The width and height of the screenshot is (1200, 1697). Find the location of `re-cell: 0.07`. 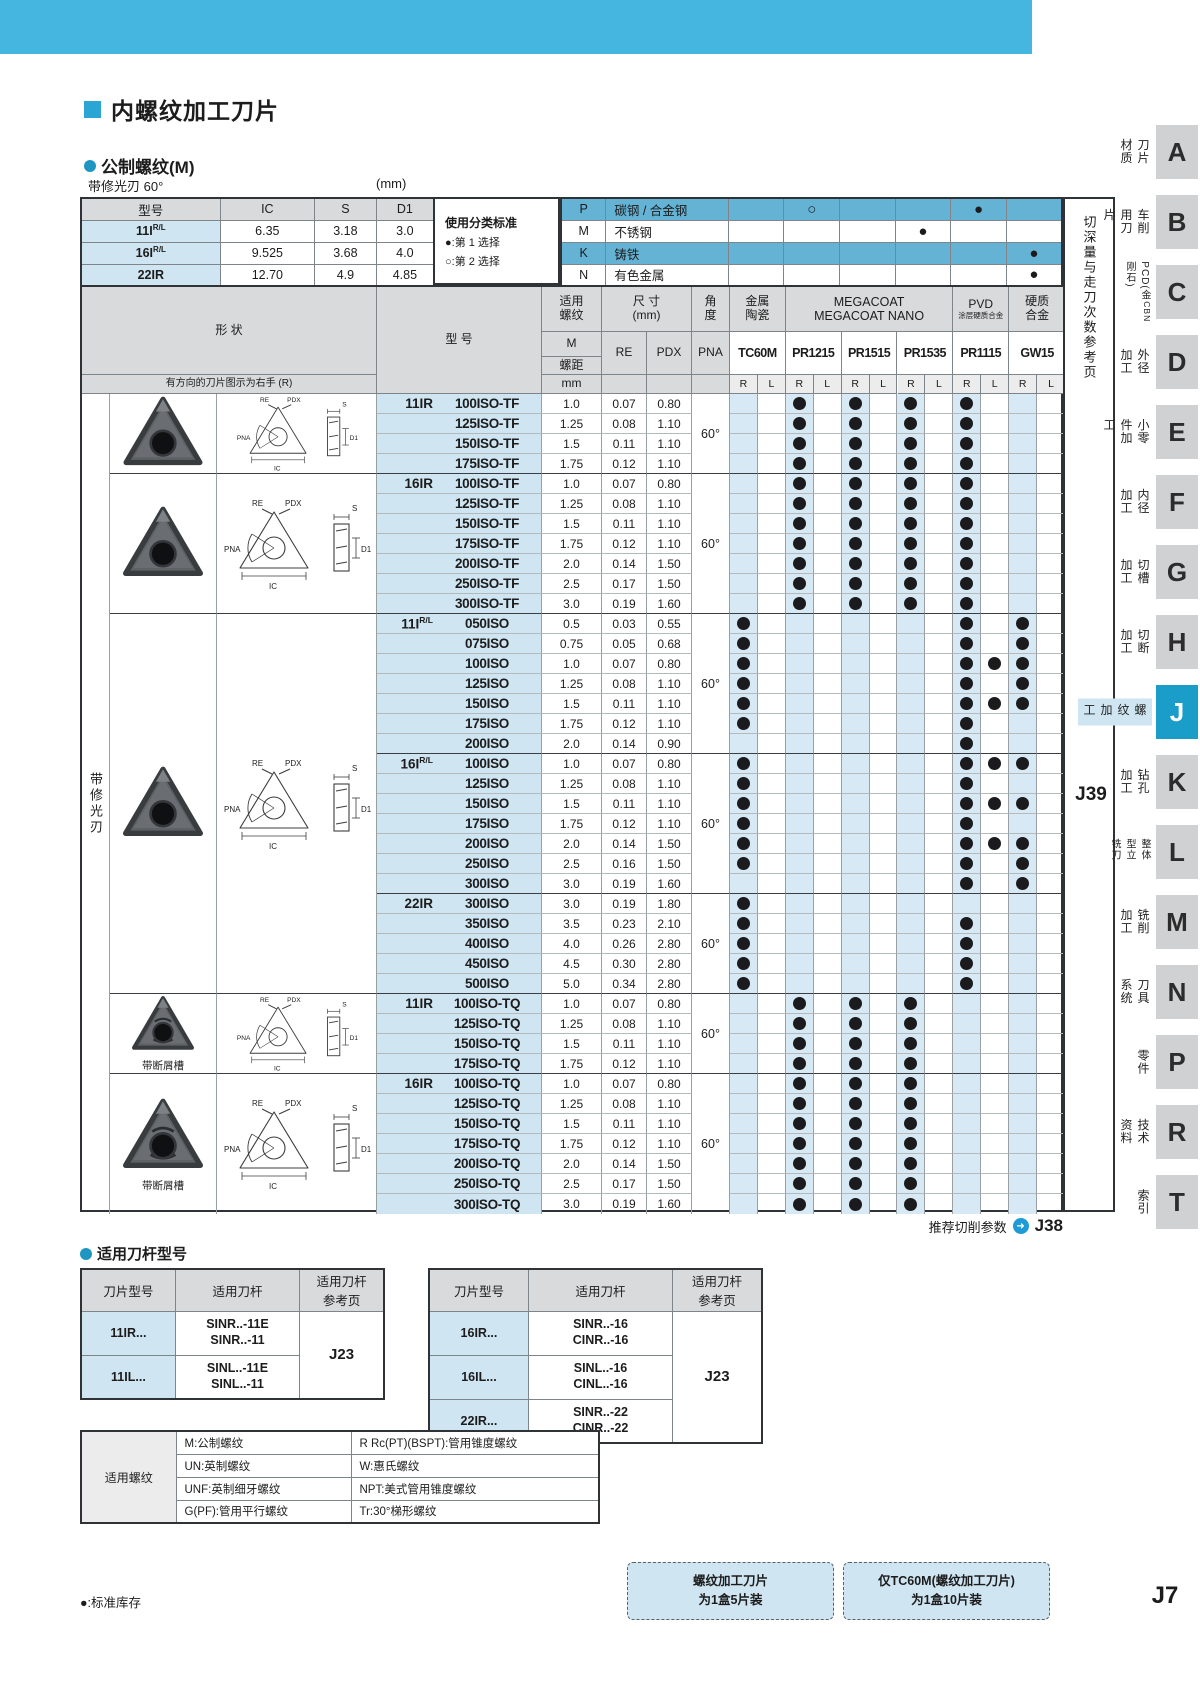

re-cell: 0.07 is located at coordinates (624, 1004).